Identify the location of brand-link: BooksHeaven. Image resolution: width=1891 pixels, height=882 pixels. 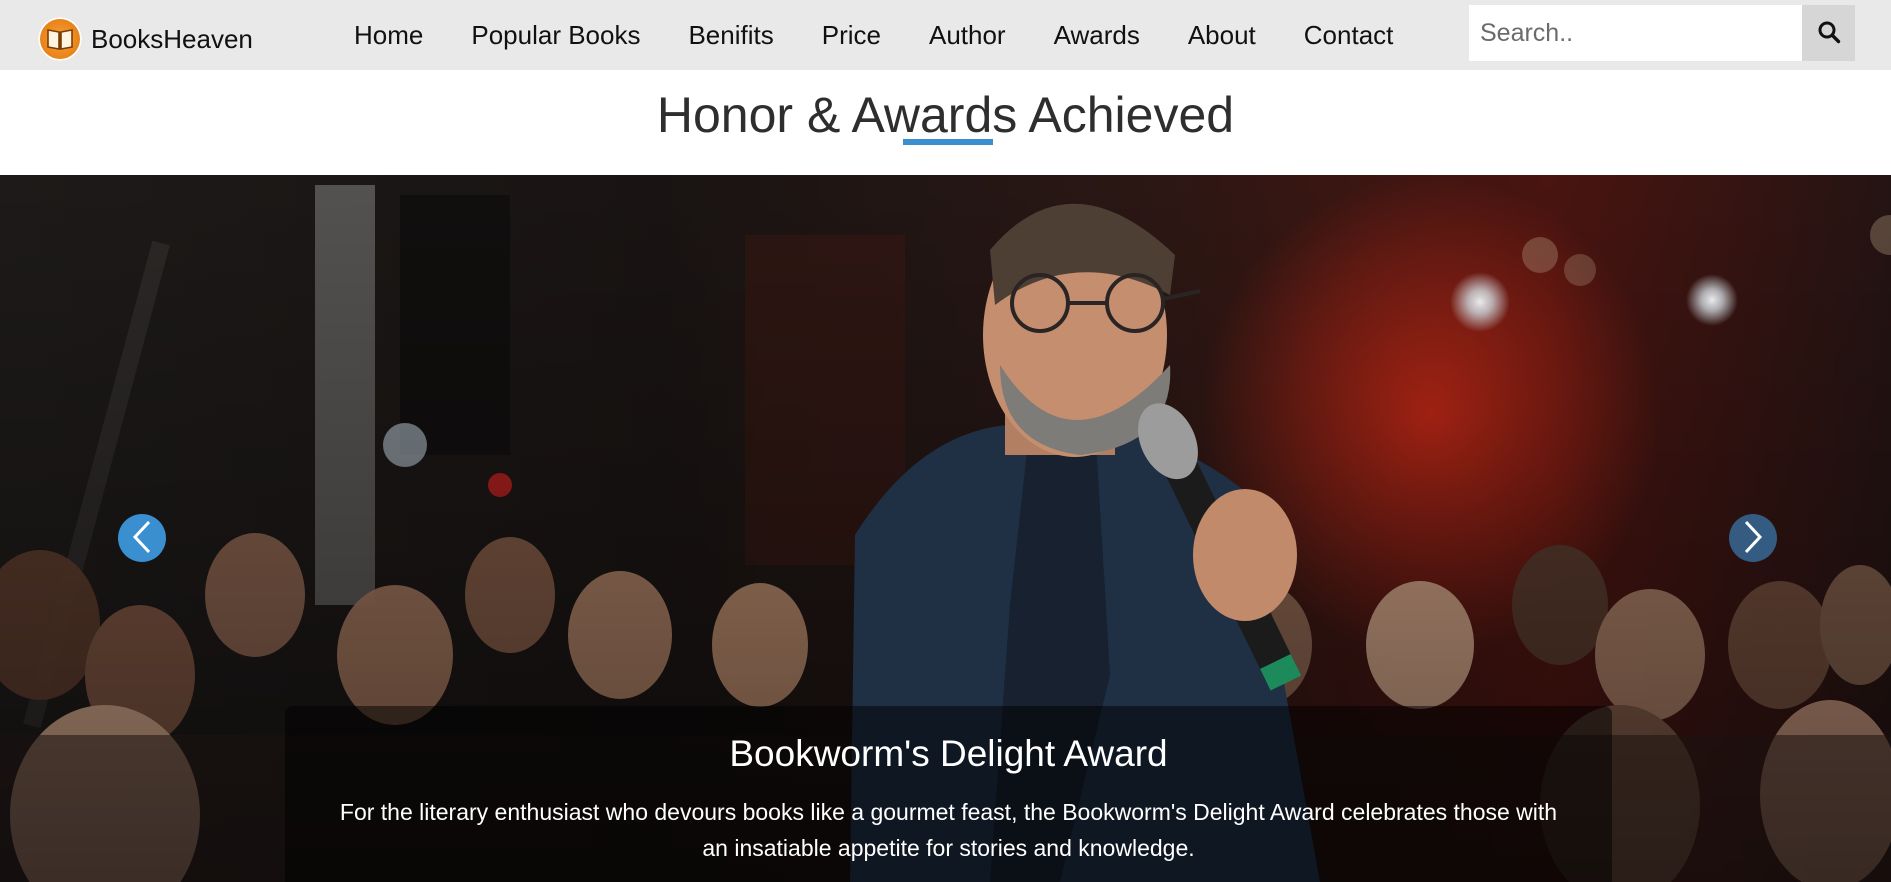
(145, 39).